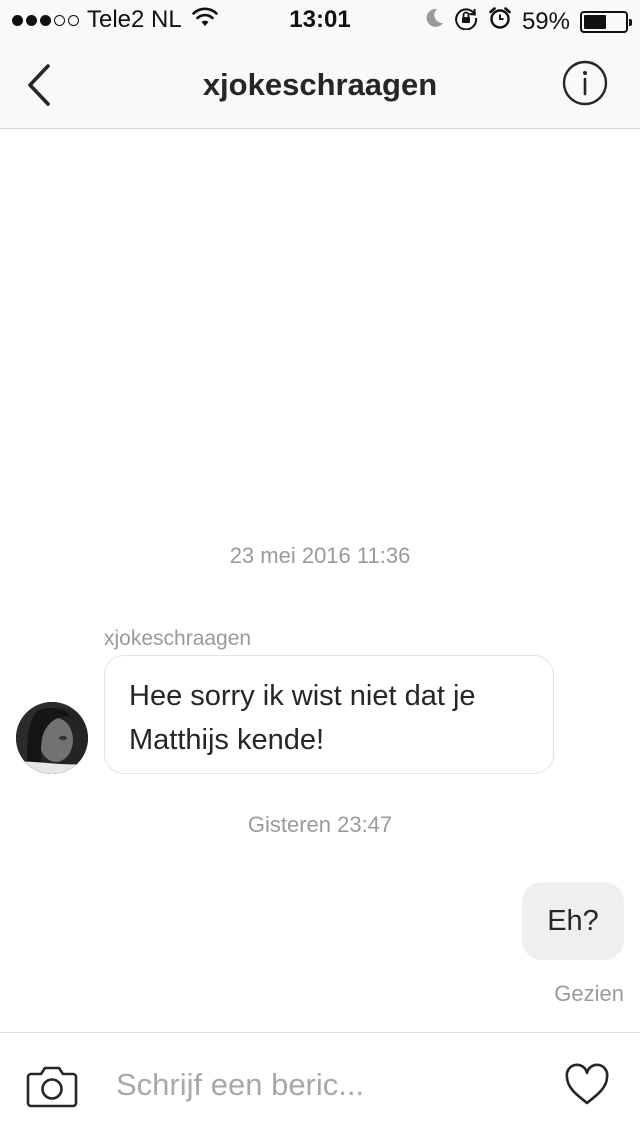 This screenshot has width=640, height=1136. I want to click on camera-icon, so click(52, 1087).